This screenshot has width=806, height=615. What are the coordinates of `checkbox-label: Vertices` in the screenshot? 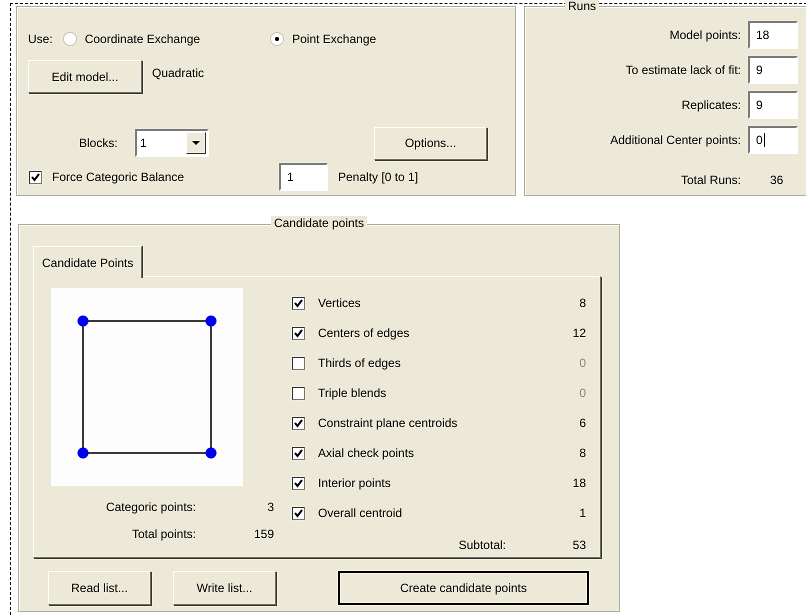 It's located at (432, 303).